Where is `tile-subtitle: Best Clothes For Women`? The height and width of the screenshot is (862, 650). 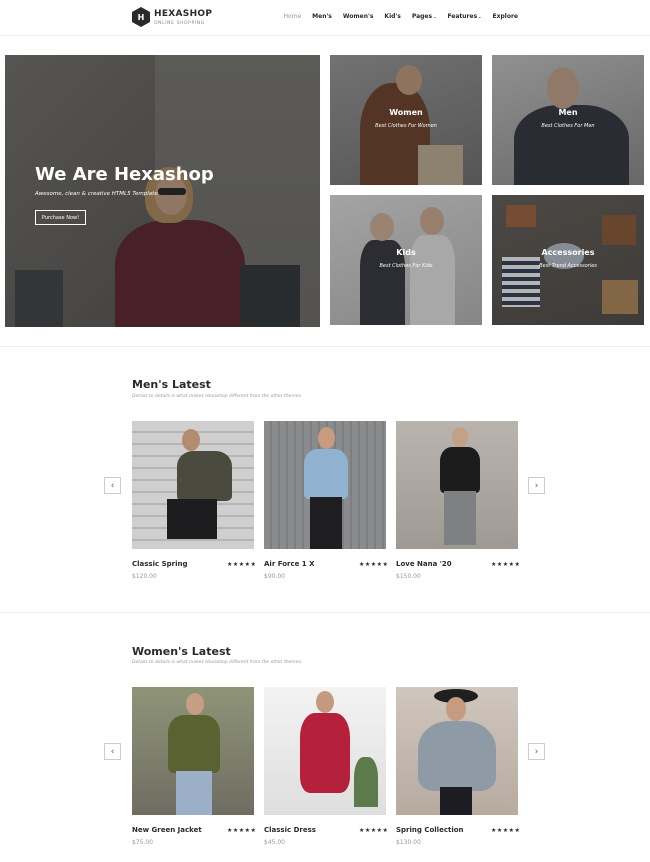 tile-subtitle: Best Clothes For Women is located at coordinates (406, 126).